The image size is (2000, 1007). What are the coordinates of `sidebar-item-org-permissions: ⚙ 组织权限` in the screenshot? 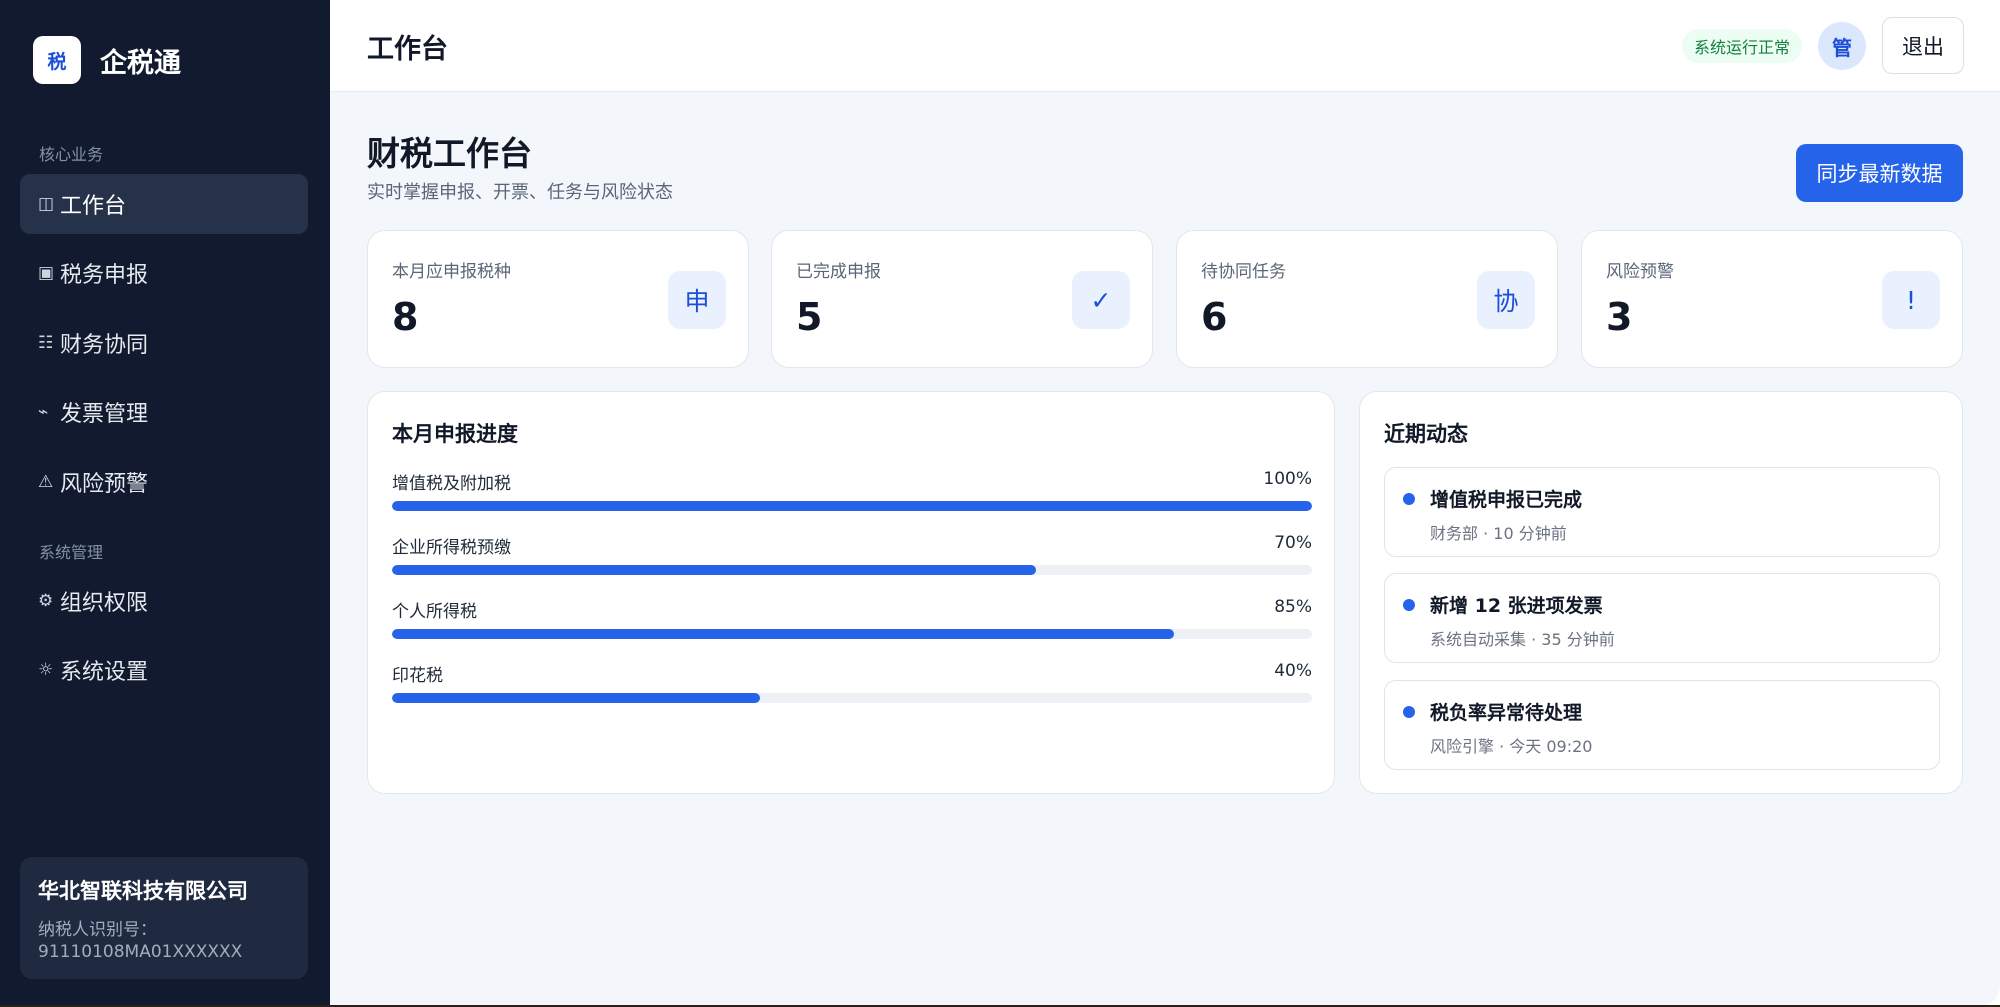 It's located at (164, 601).